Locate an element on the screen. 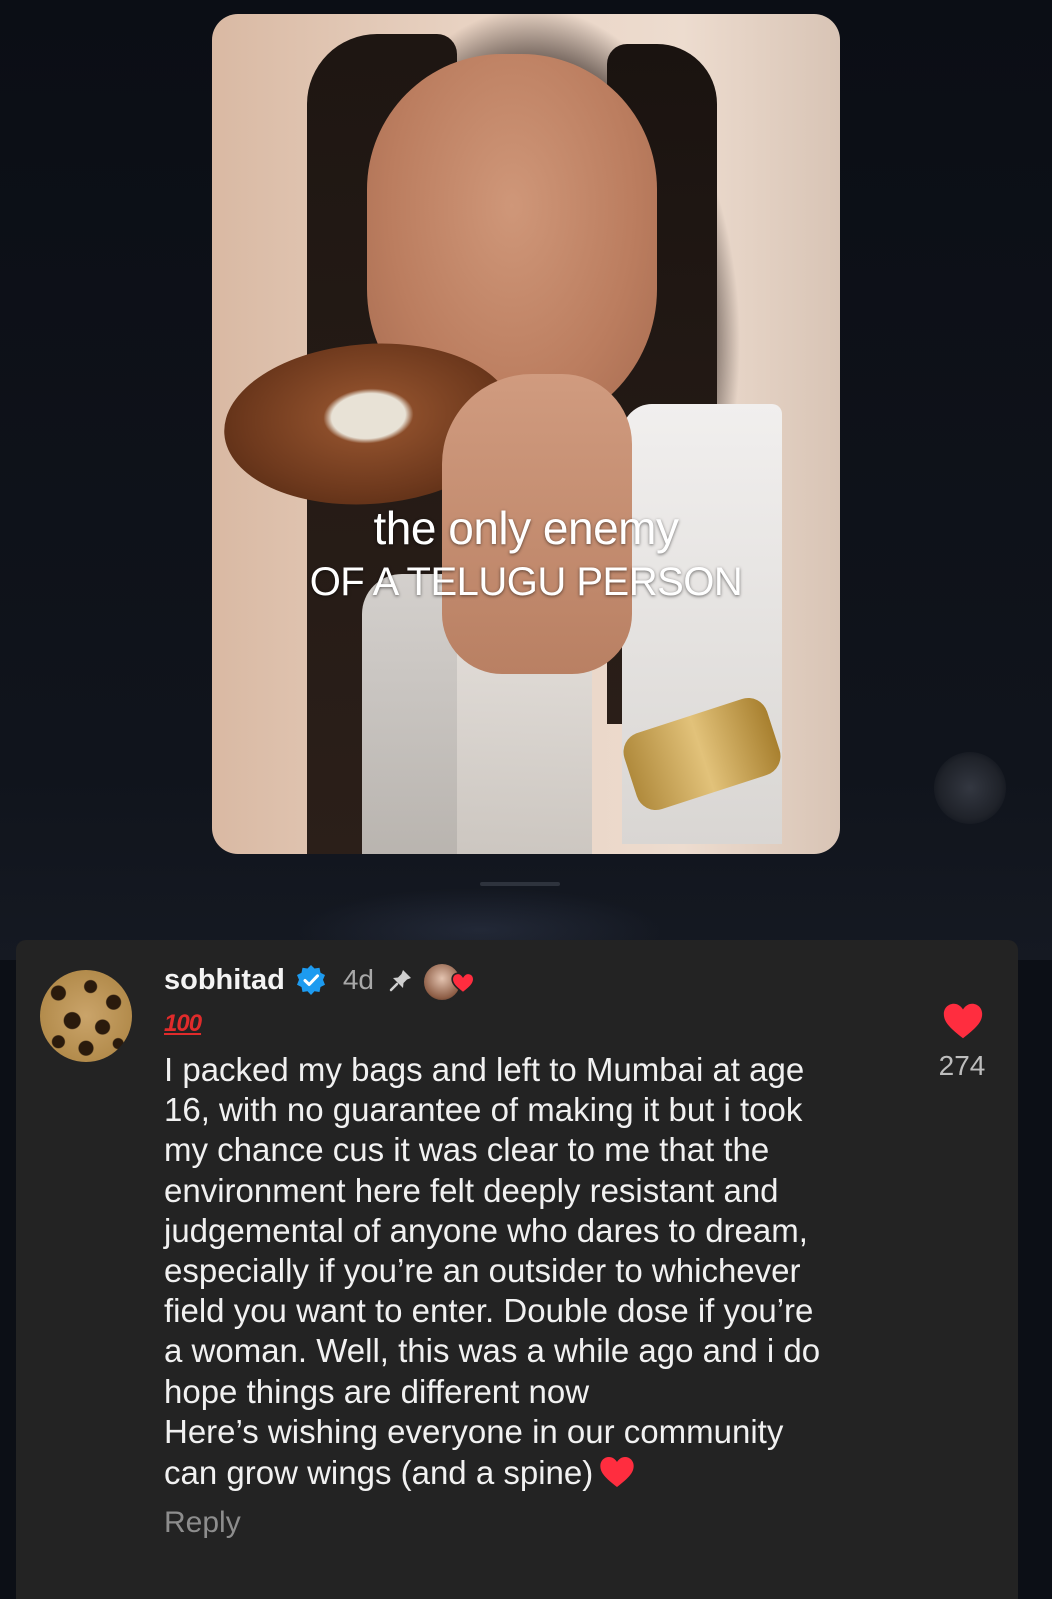  comment-header: sobhitad 4d is located at coordinates (319, 981).